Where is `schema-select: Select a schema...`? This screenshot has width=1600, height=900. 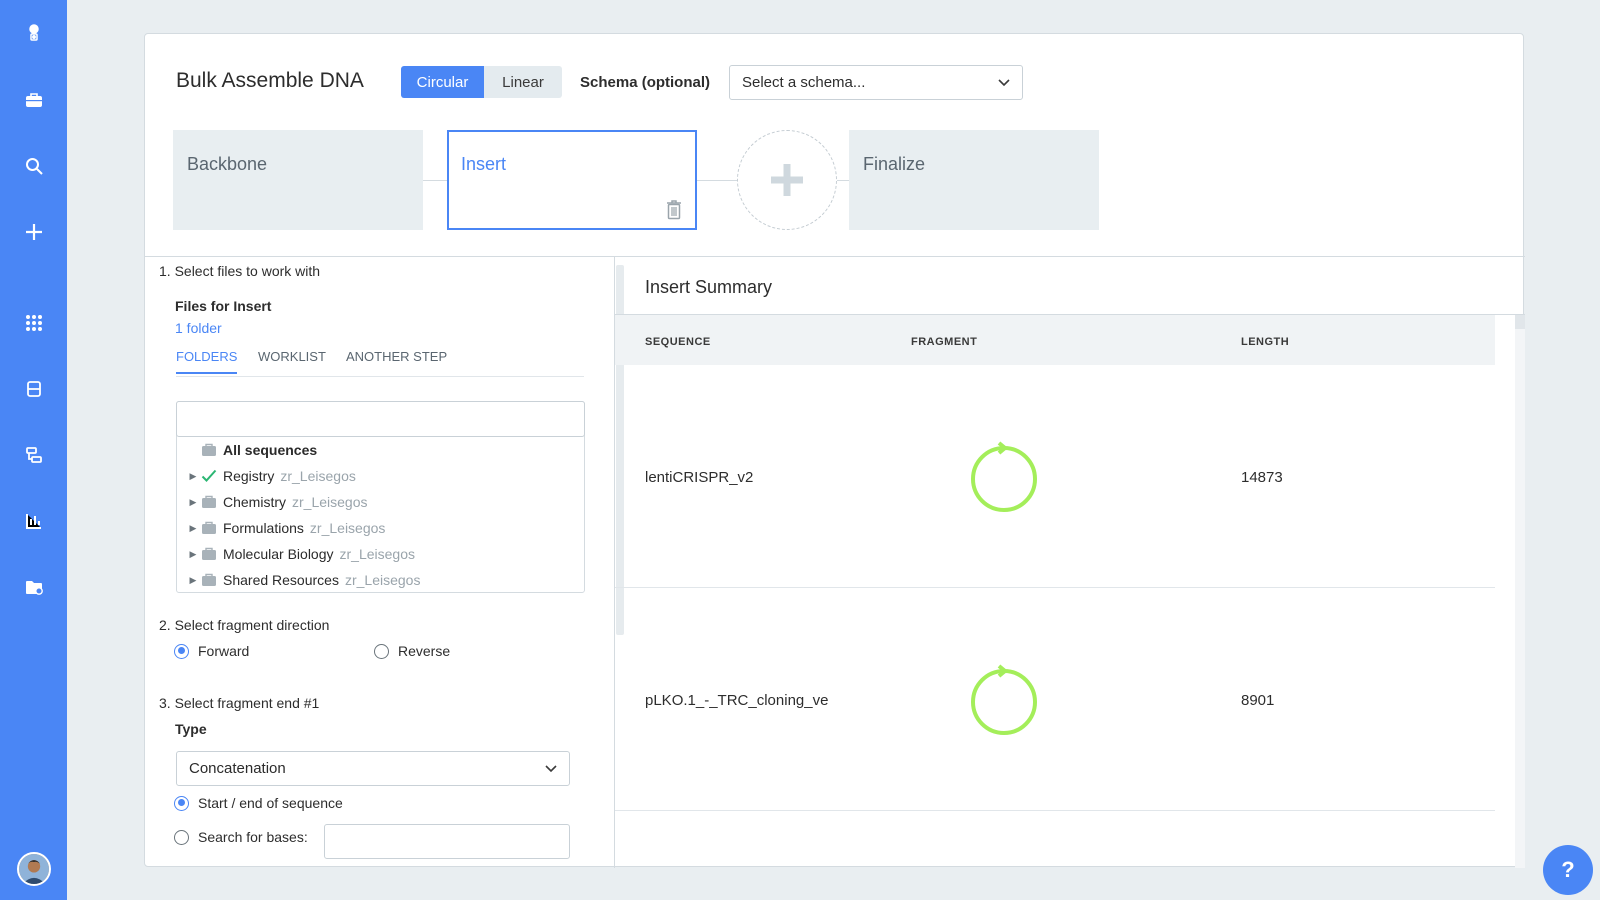 schema-select: Select a schema... is located at coordinates (876, 82).